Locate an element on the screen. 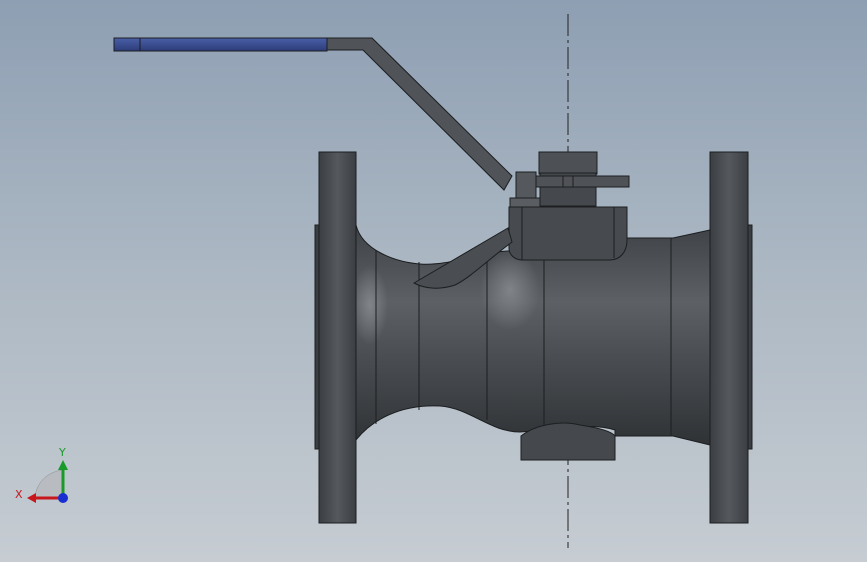  handle-grip is located at coordinates (220, 44).